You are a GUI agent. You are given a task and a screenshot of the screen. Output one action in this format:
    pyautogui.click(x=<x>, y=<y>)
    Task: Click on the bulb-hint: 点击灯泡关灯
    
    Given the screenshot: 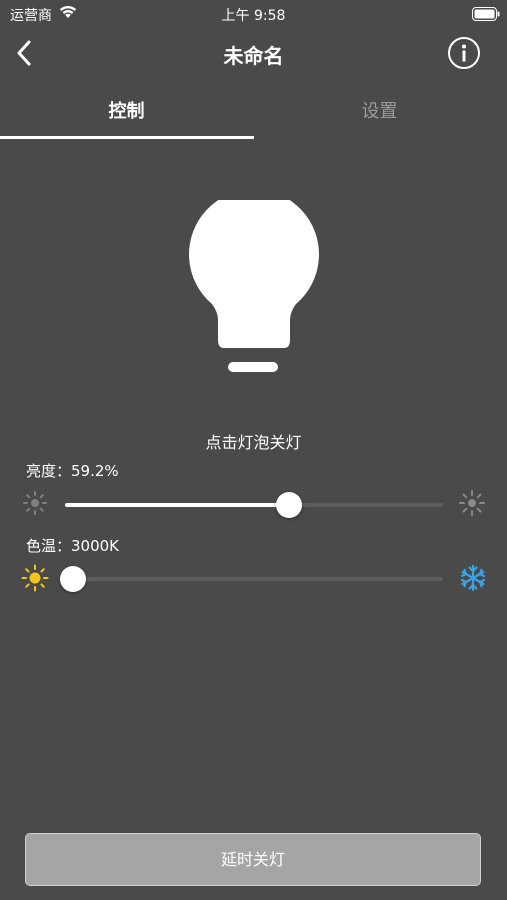 What is the action you would take?
    pyautogui.click(x=253, y=442)
    